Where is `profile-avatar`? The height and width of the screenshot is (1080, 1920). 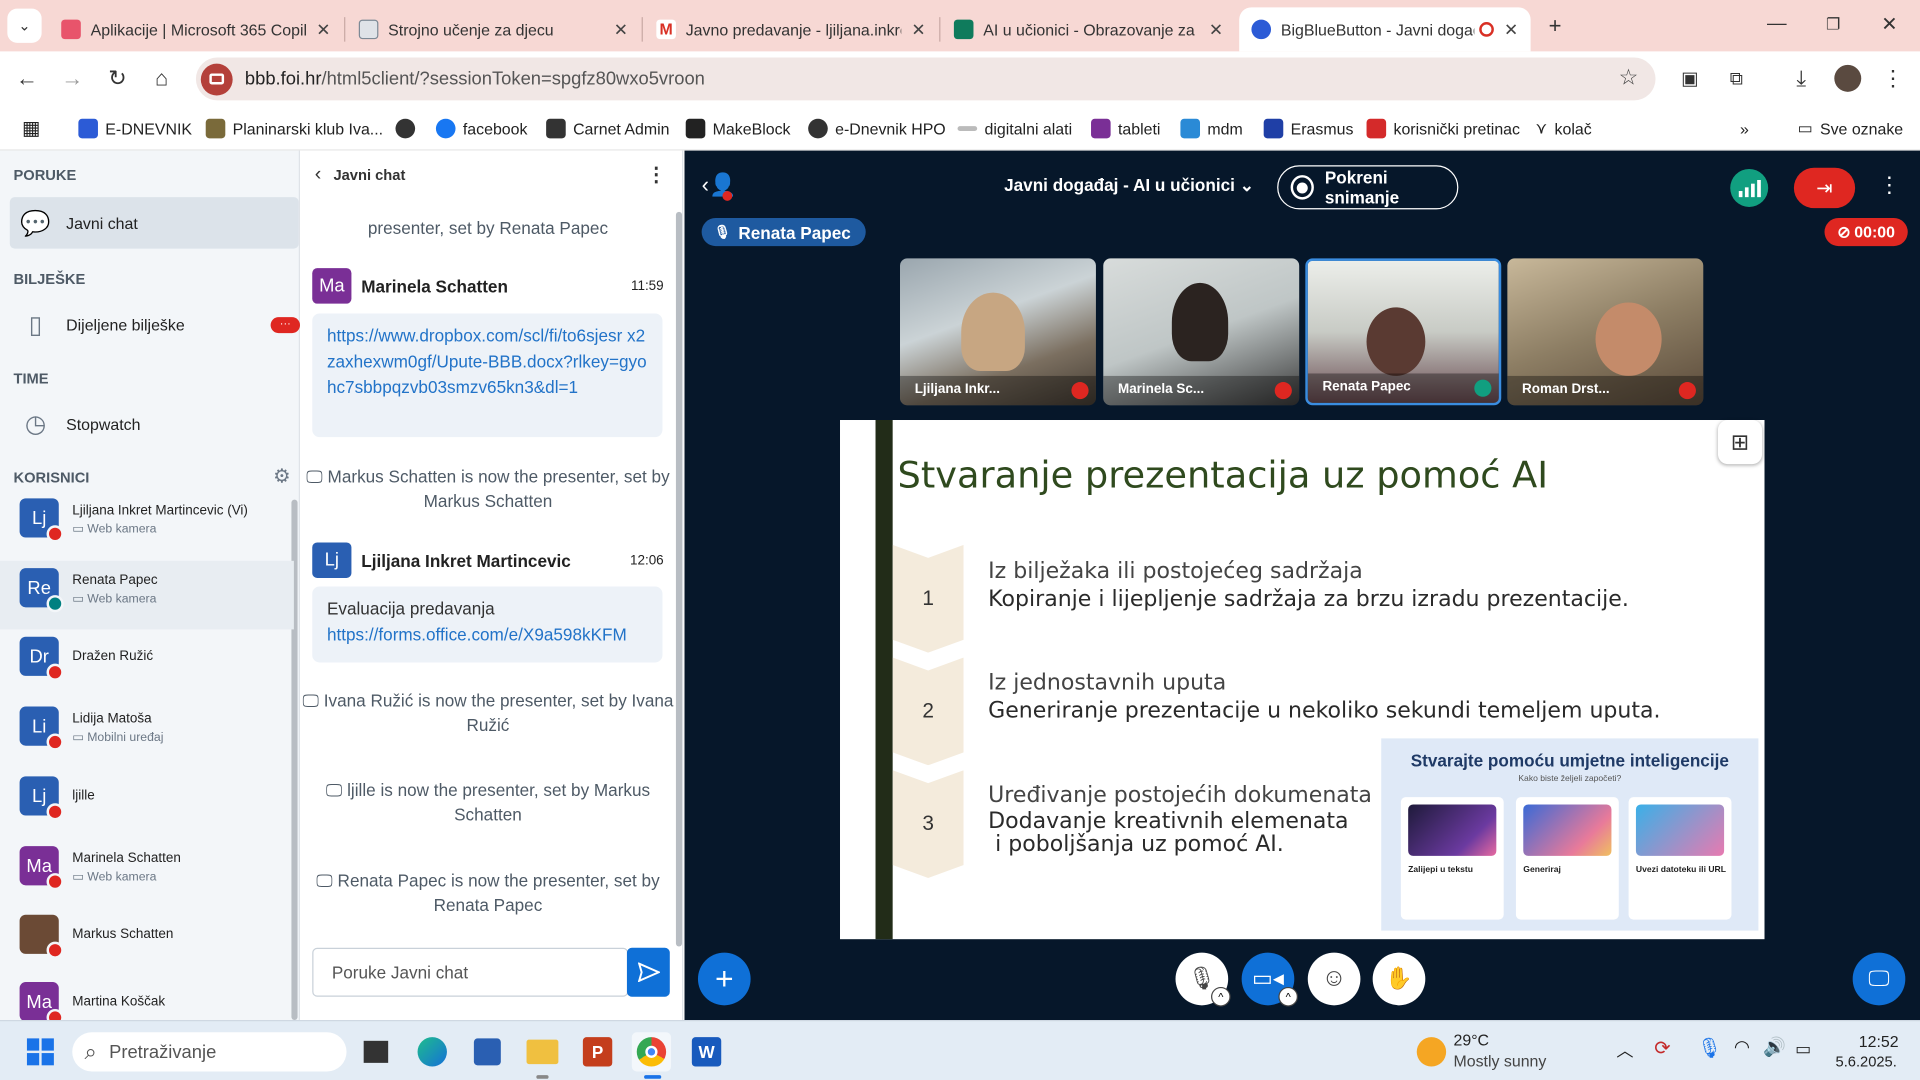
profile-avatar is located at coordinates (1848, 78).